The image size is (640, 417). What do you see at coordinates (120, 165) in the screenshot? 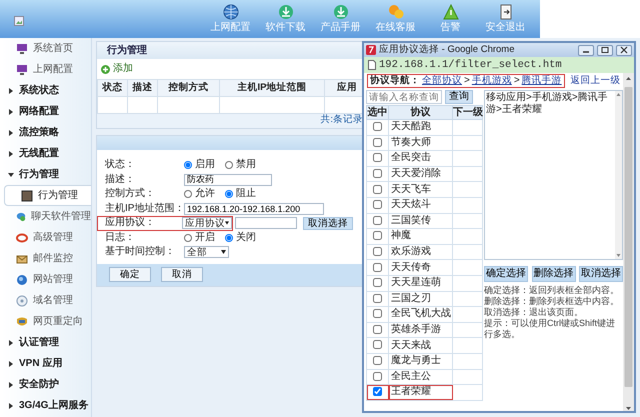
I see `field-label: 状态：` at bounding box center [120, 165].